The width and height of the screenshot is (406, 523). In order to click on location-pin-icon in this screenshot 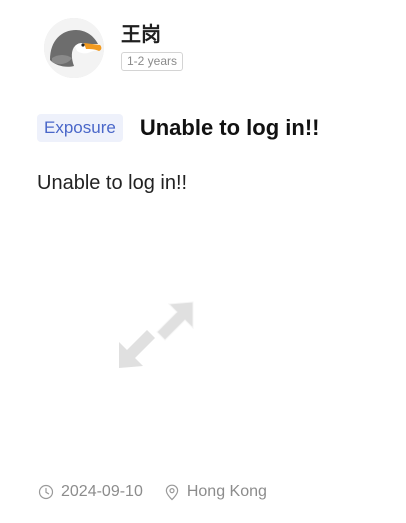, I will do `click(172, 492)`.